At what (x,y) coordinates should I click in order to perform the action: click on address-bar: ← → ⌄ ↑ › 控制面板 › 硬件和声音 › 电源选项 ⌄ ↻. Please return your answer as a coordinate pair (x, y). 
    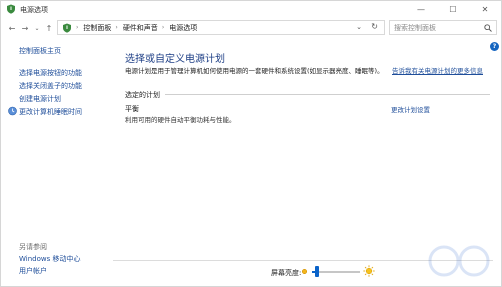
    Looking at the image, I should click on (251, 28).